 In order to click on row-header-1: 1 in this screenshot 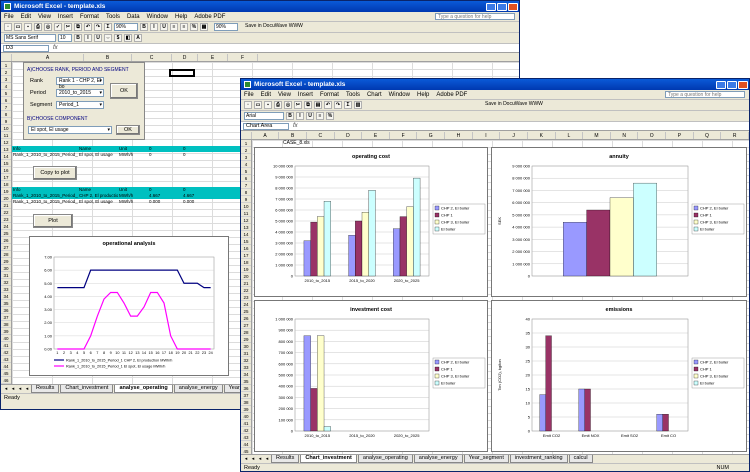, I will do `click(246, 143)`.